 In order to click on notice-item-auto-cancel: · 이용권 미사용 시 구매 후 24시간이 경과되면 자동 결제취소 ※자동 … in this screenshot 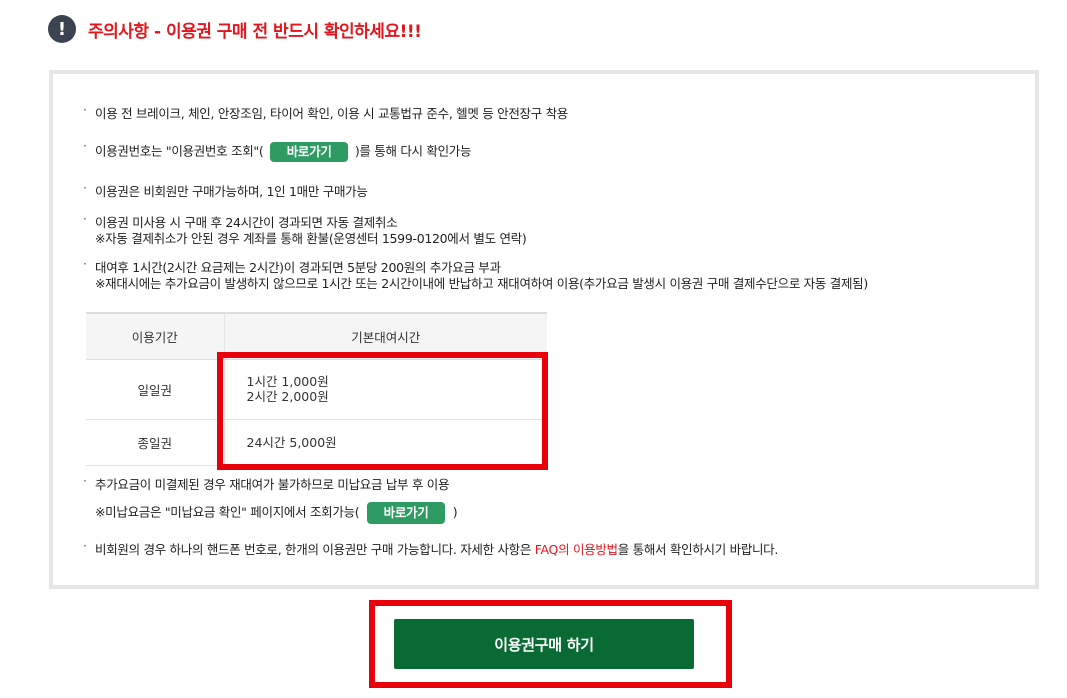, I will do `click(305, 229)`.